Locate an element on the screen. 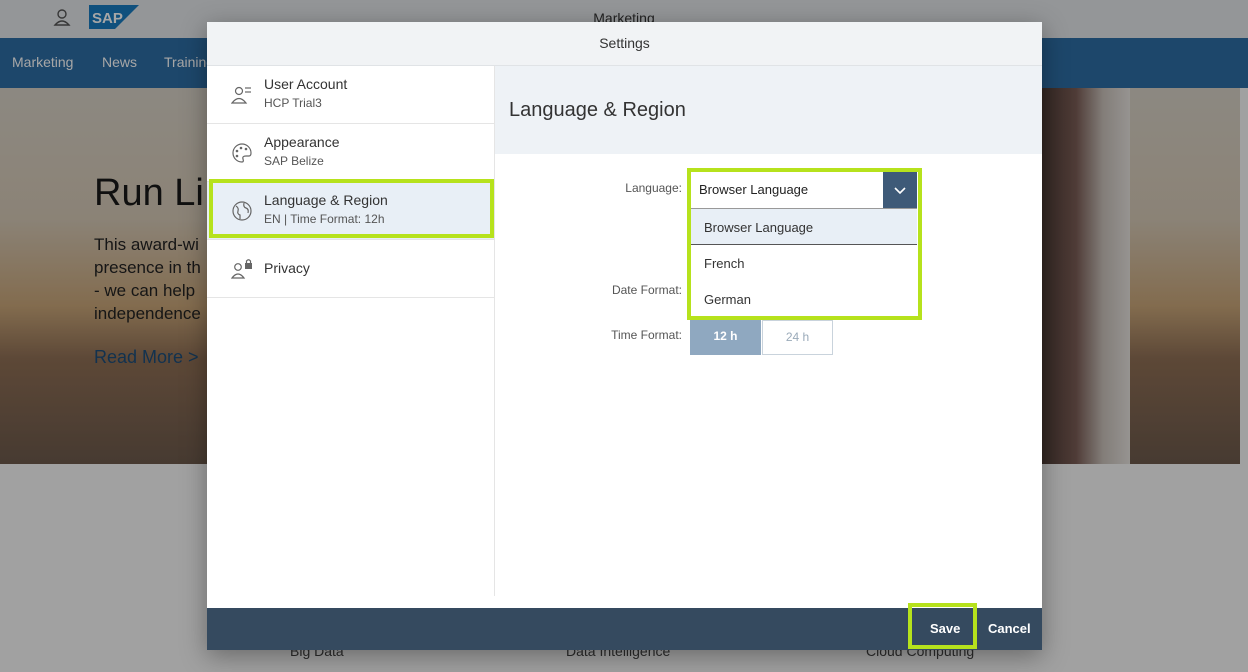  section-subtitle: HCP Trial3 is located at coordinates (293, 103).